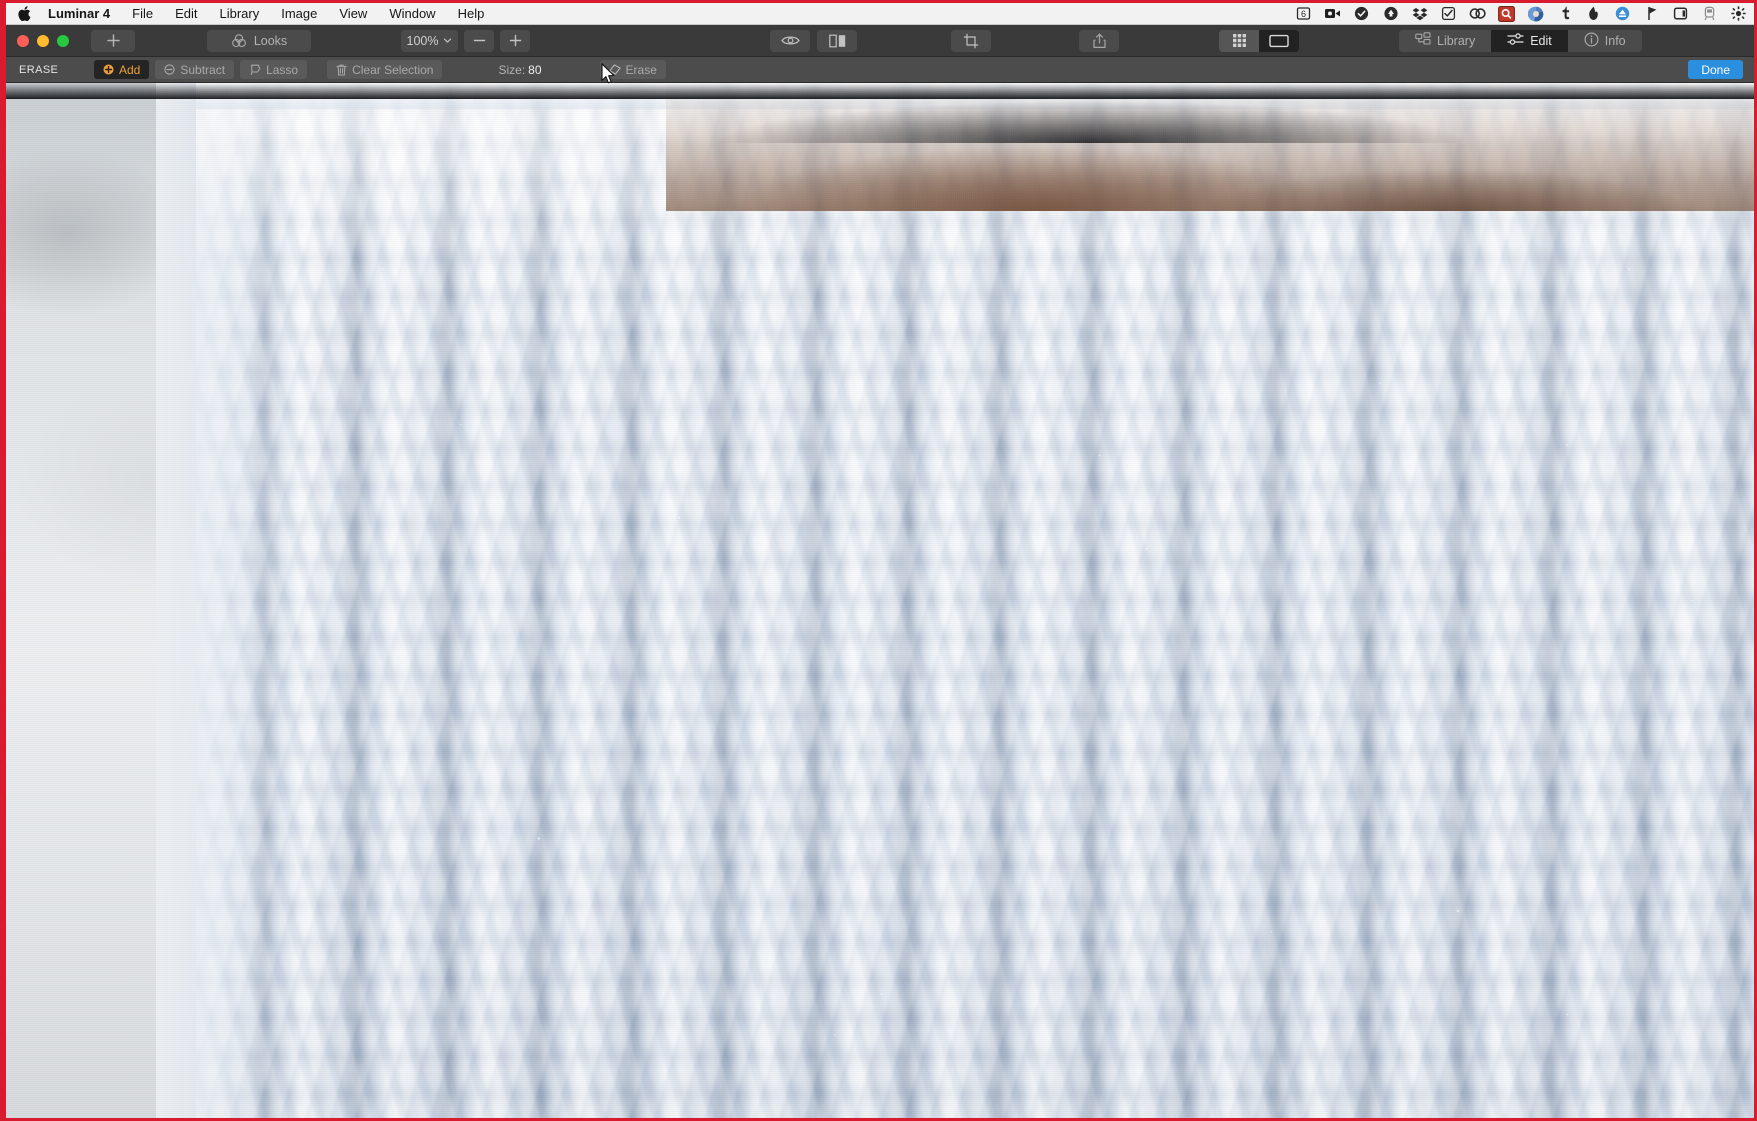 This screenshot has height=1121, width=1757. What do you see at coordinates (1515, 40) in the screenshot?
I see `sliders-icon` at bounding box center [1515, 40].